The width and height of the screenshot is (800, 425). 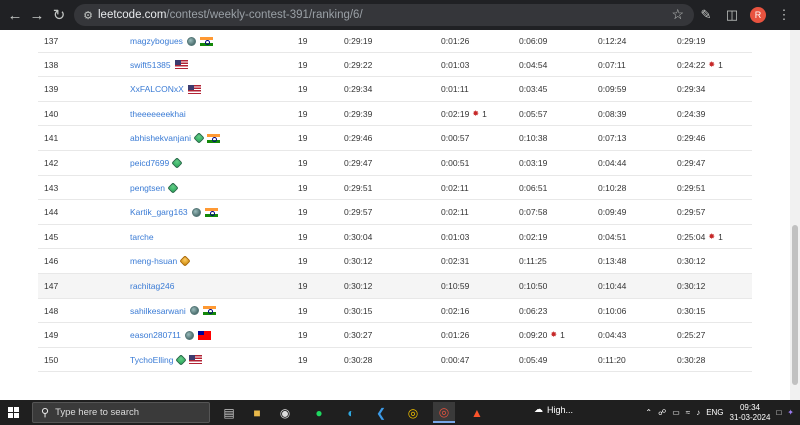 I want to click on username-link: eason280711, so click(x=170, y=335).